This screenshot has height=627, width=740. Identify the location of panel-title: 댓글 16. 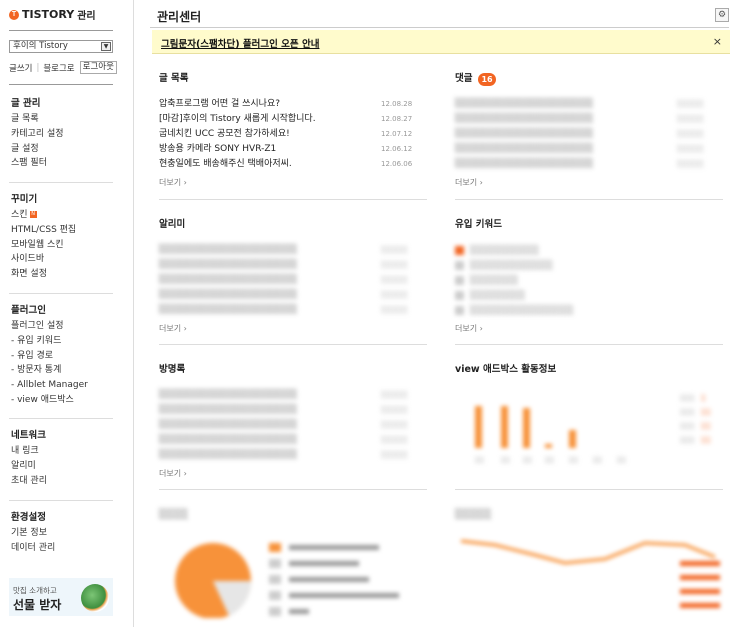
(589, 79).